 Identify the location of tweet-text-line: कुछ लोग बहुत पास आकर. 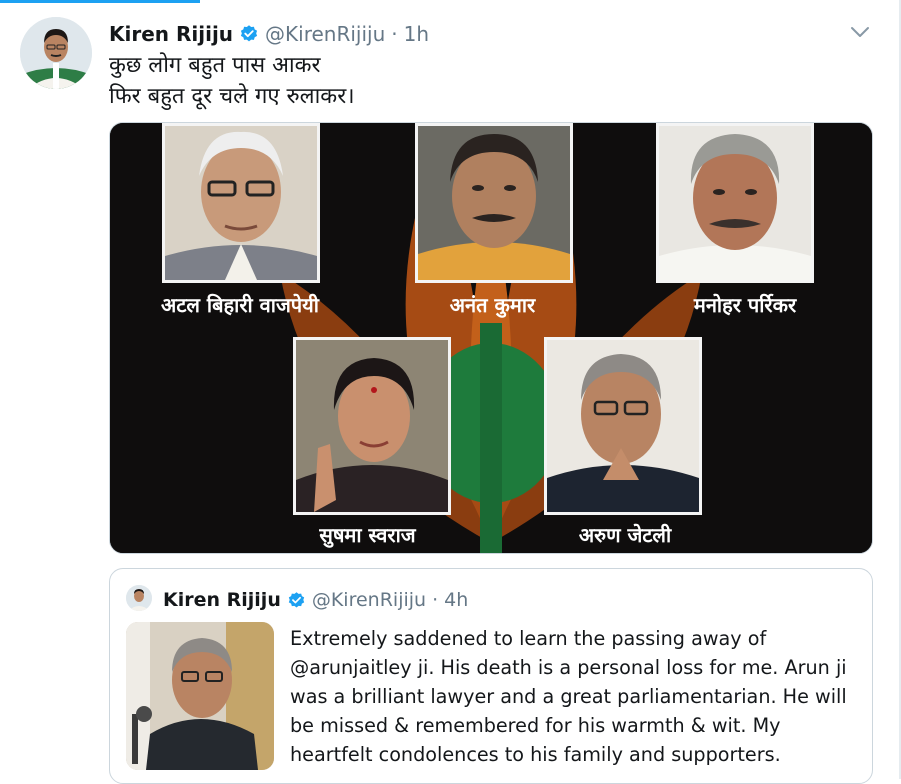
(215, 65).